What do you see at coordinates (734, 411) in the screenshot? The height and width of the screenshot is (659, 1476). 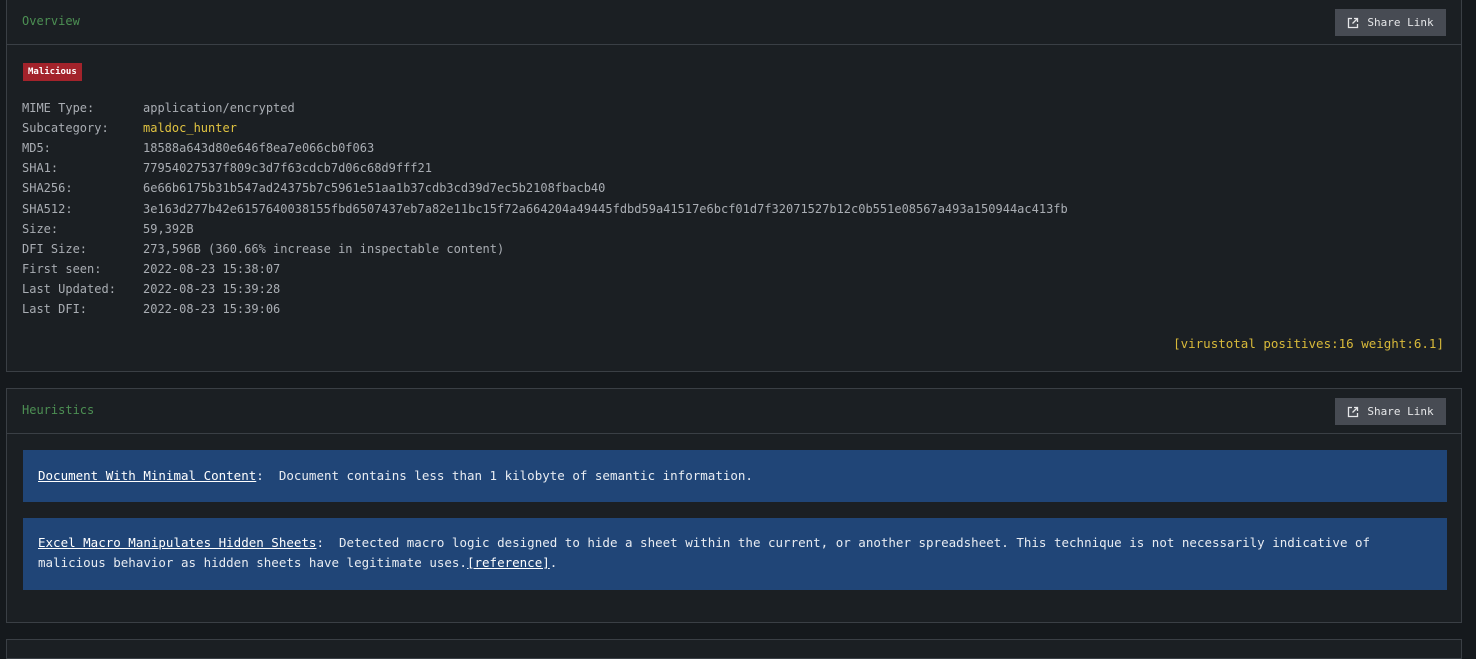 I see `heuristics-header: Heuristics Share Link` at bounding box center [734, 411].